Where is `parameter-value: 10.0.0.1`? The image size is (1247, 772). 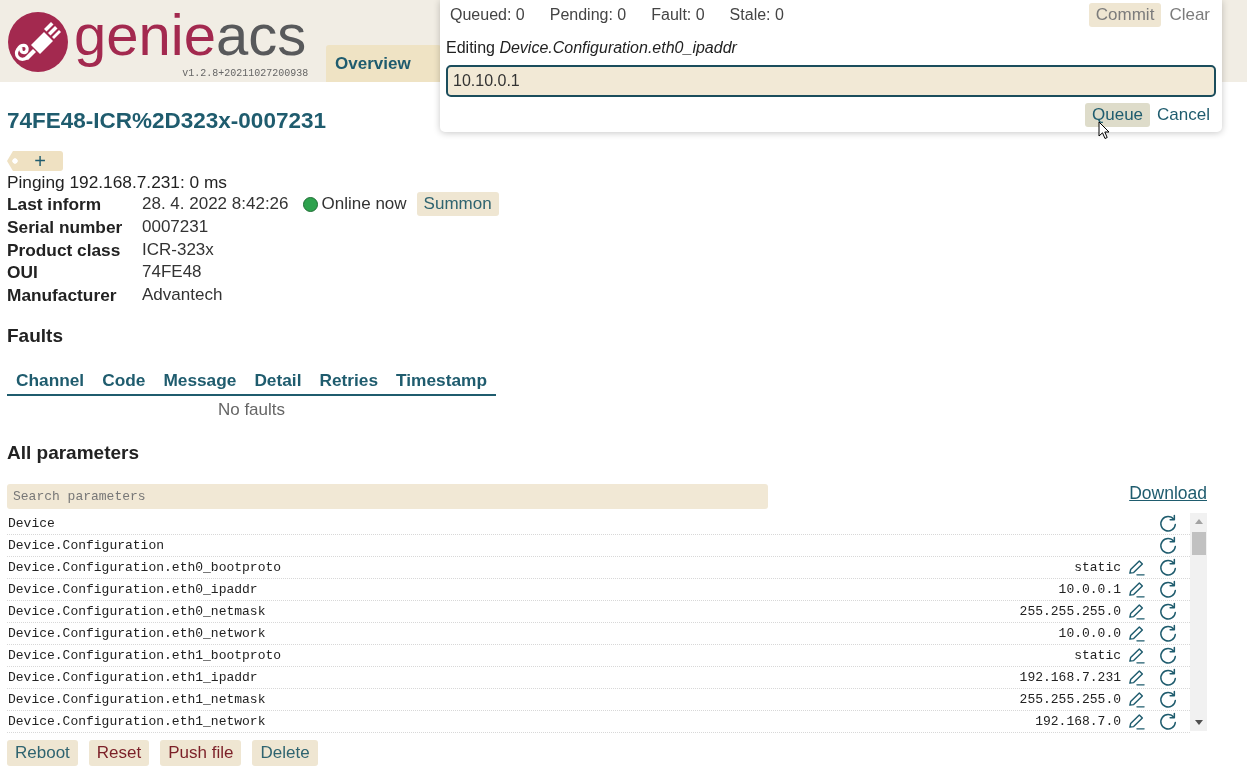 parameter-value: 10.0.0.1 is located at coordinates (1089, 589).